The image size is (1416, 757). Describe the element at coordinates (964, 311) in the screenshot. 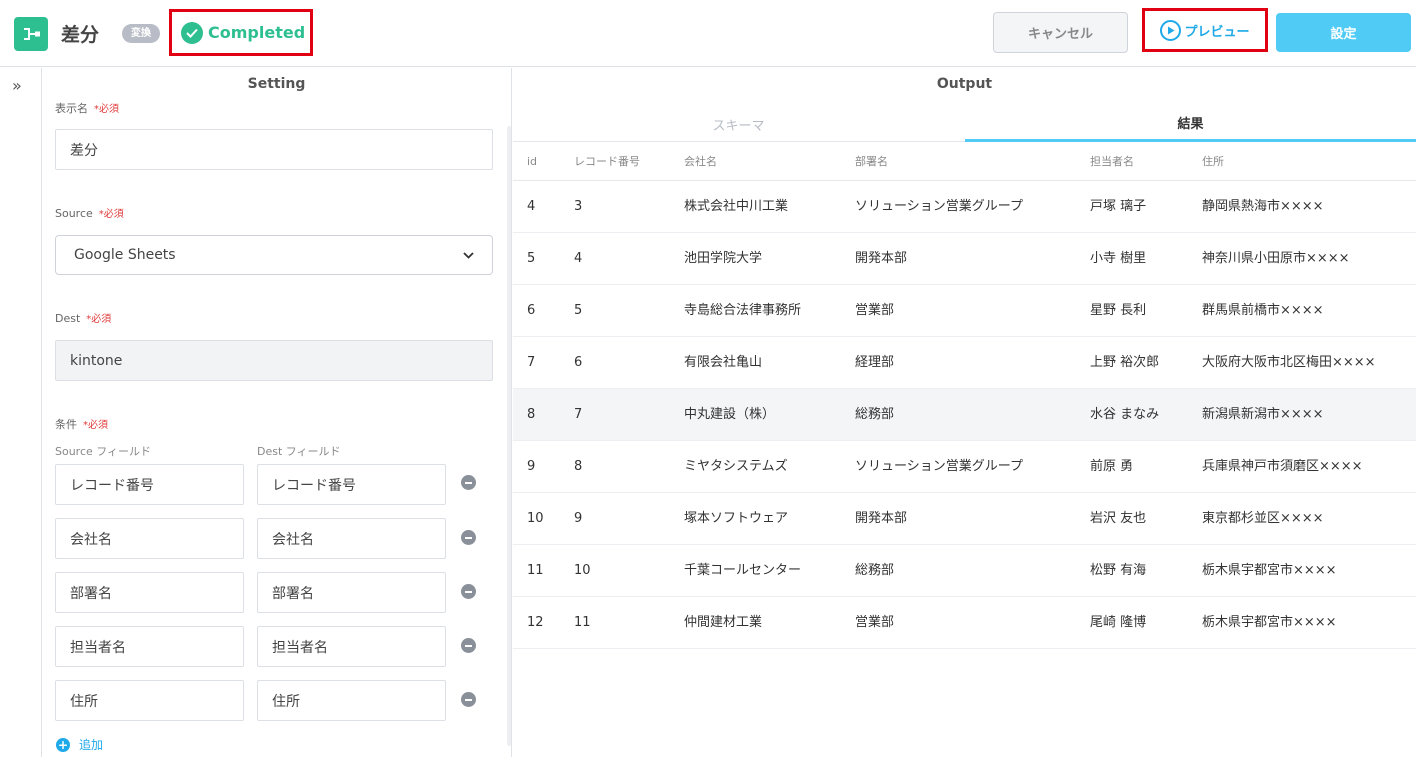

I see `table-row: 6 5 寺島総合法律事務所 営業部 星野 長利 群馬県前橋市××××` at that location.